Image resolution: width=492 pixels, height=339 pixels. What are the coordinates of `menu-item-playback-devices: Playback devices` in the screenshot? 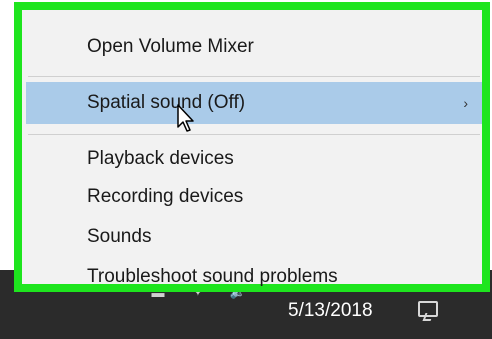 It's located at (254, 159).